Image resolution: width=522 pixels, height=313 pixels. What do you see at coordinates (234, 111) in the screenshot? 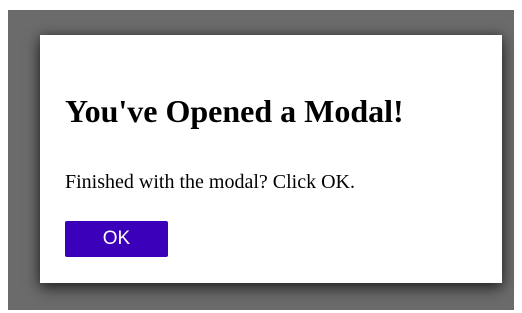
I see `modal-title: You've Opened a Modal!` at bounding box center [234, 111].